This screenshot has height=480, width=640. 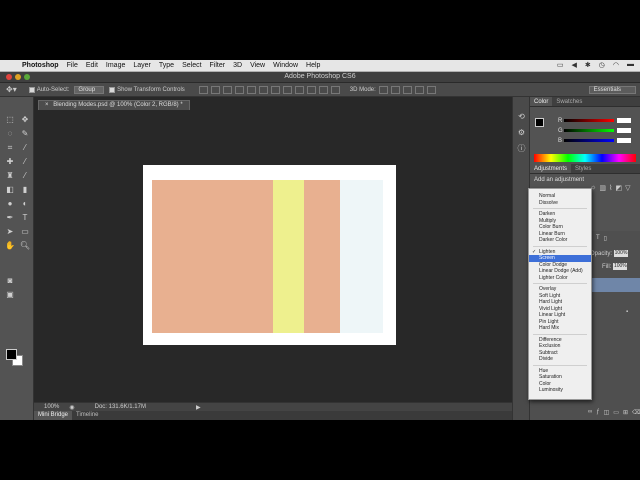 What do you see at coordinates (630, 65) in the screenshot?
I see `battery-icon: ▬` at bounding box center [630, 65].